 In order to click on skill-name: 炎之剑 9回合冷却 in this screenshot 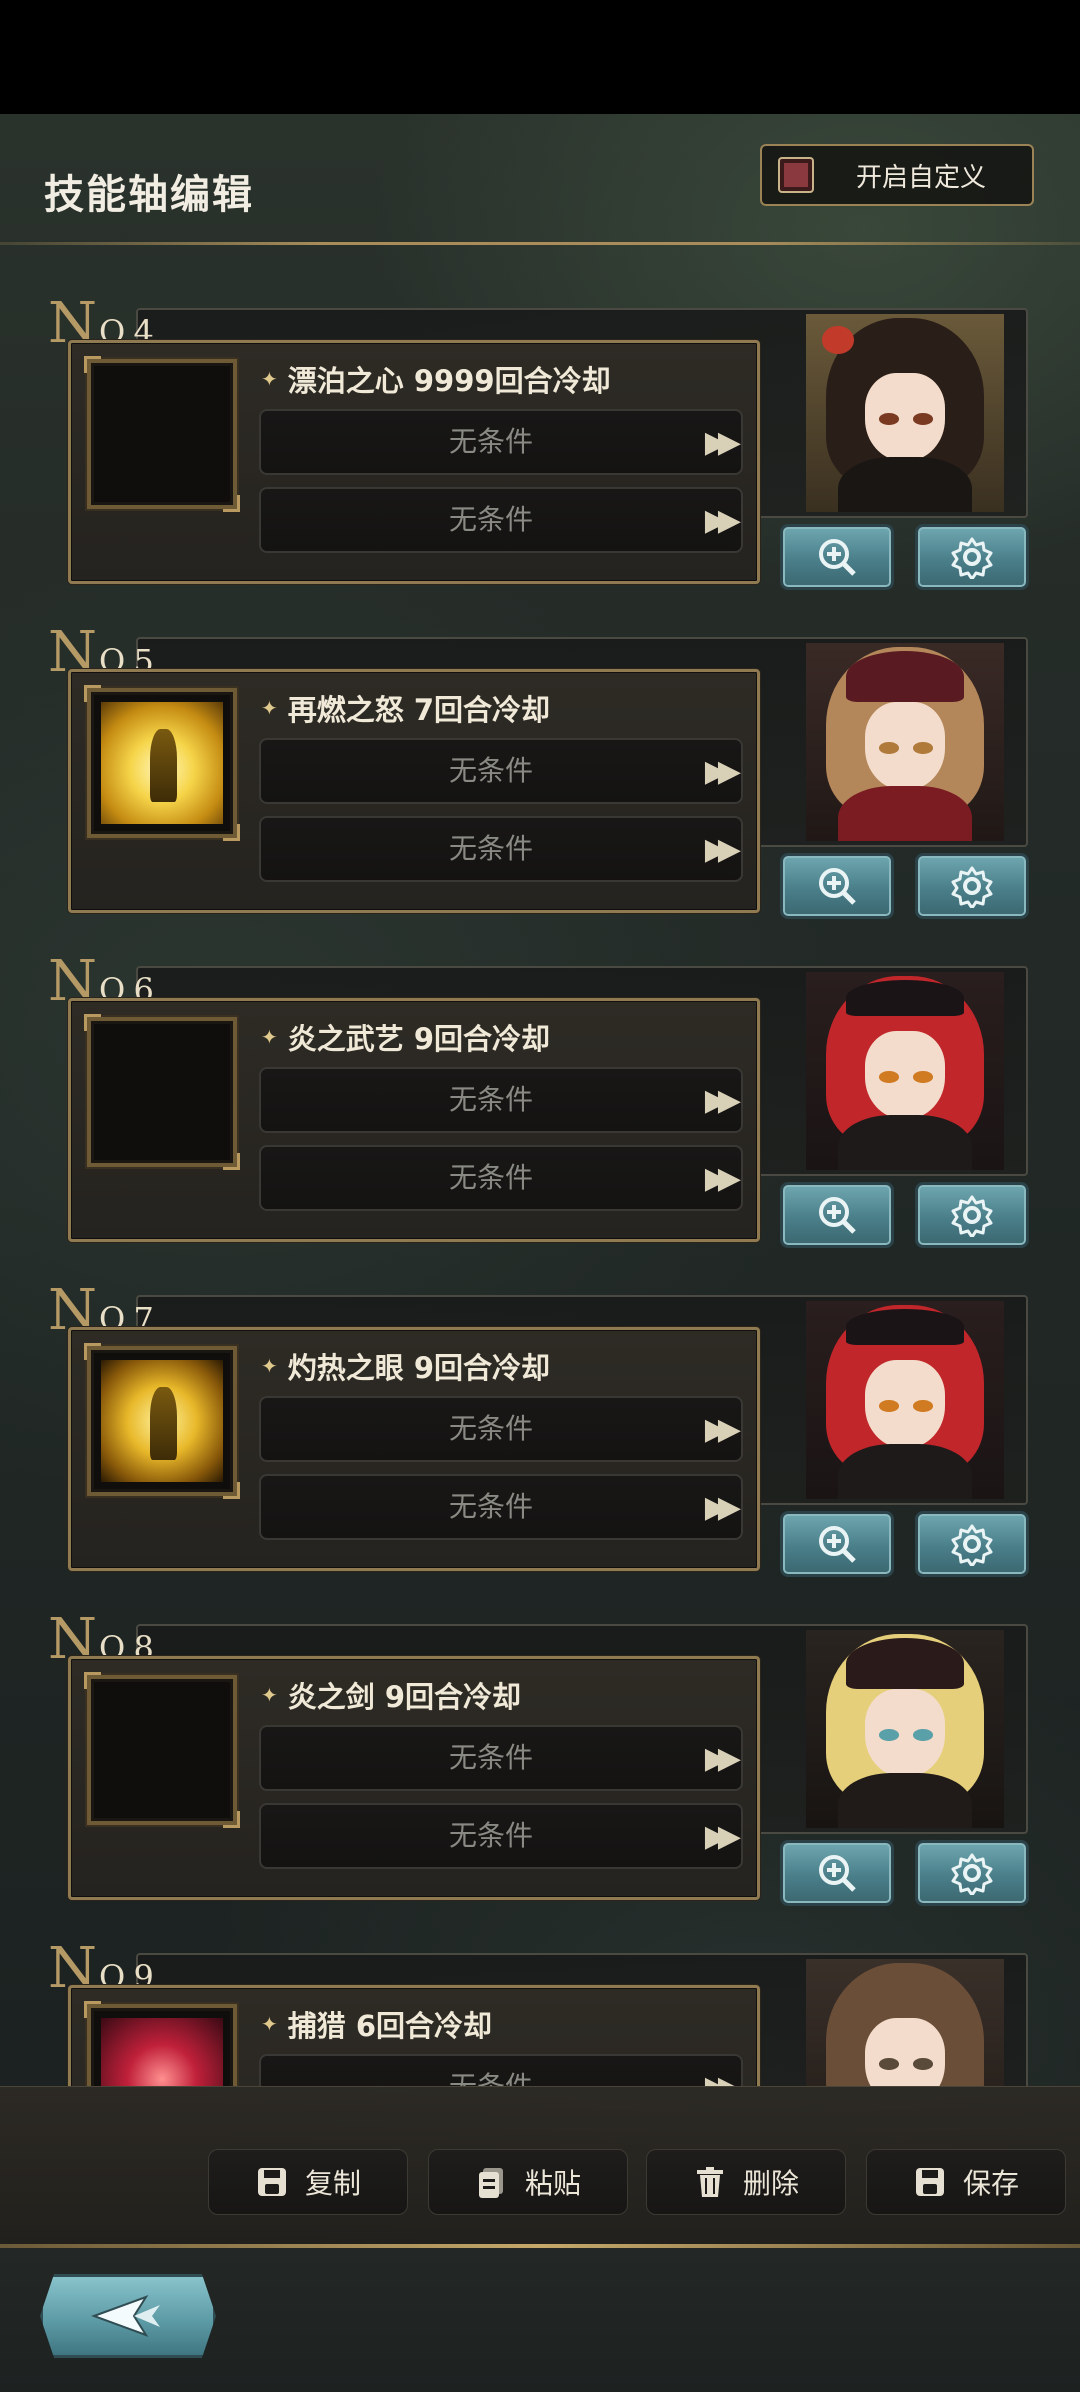, I will do `click(404, 1697)`.